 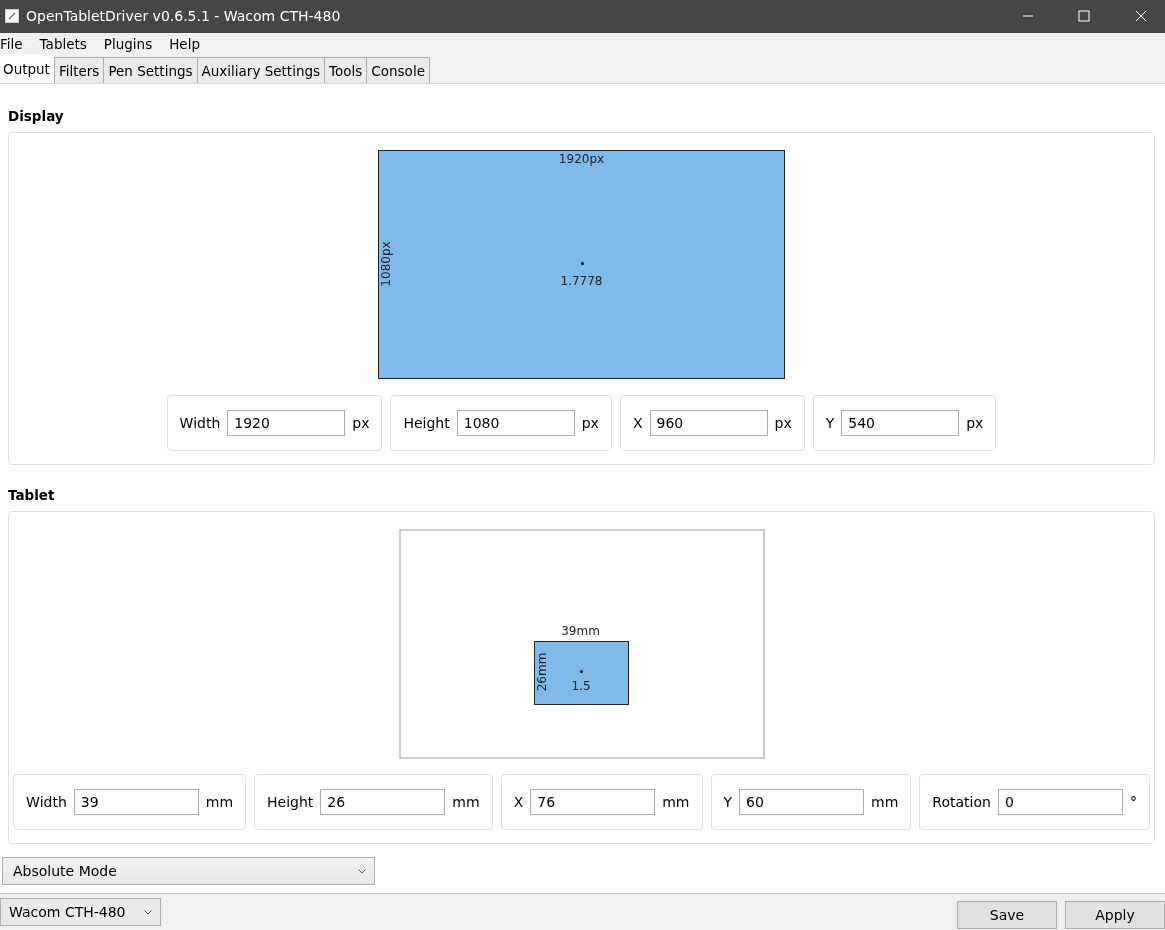 I want to click on section-heading: Tablet, so click(x=32, y=495).